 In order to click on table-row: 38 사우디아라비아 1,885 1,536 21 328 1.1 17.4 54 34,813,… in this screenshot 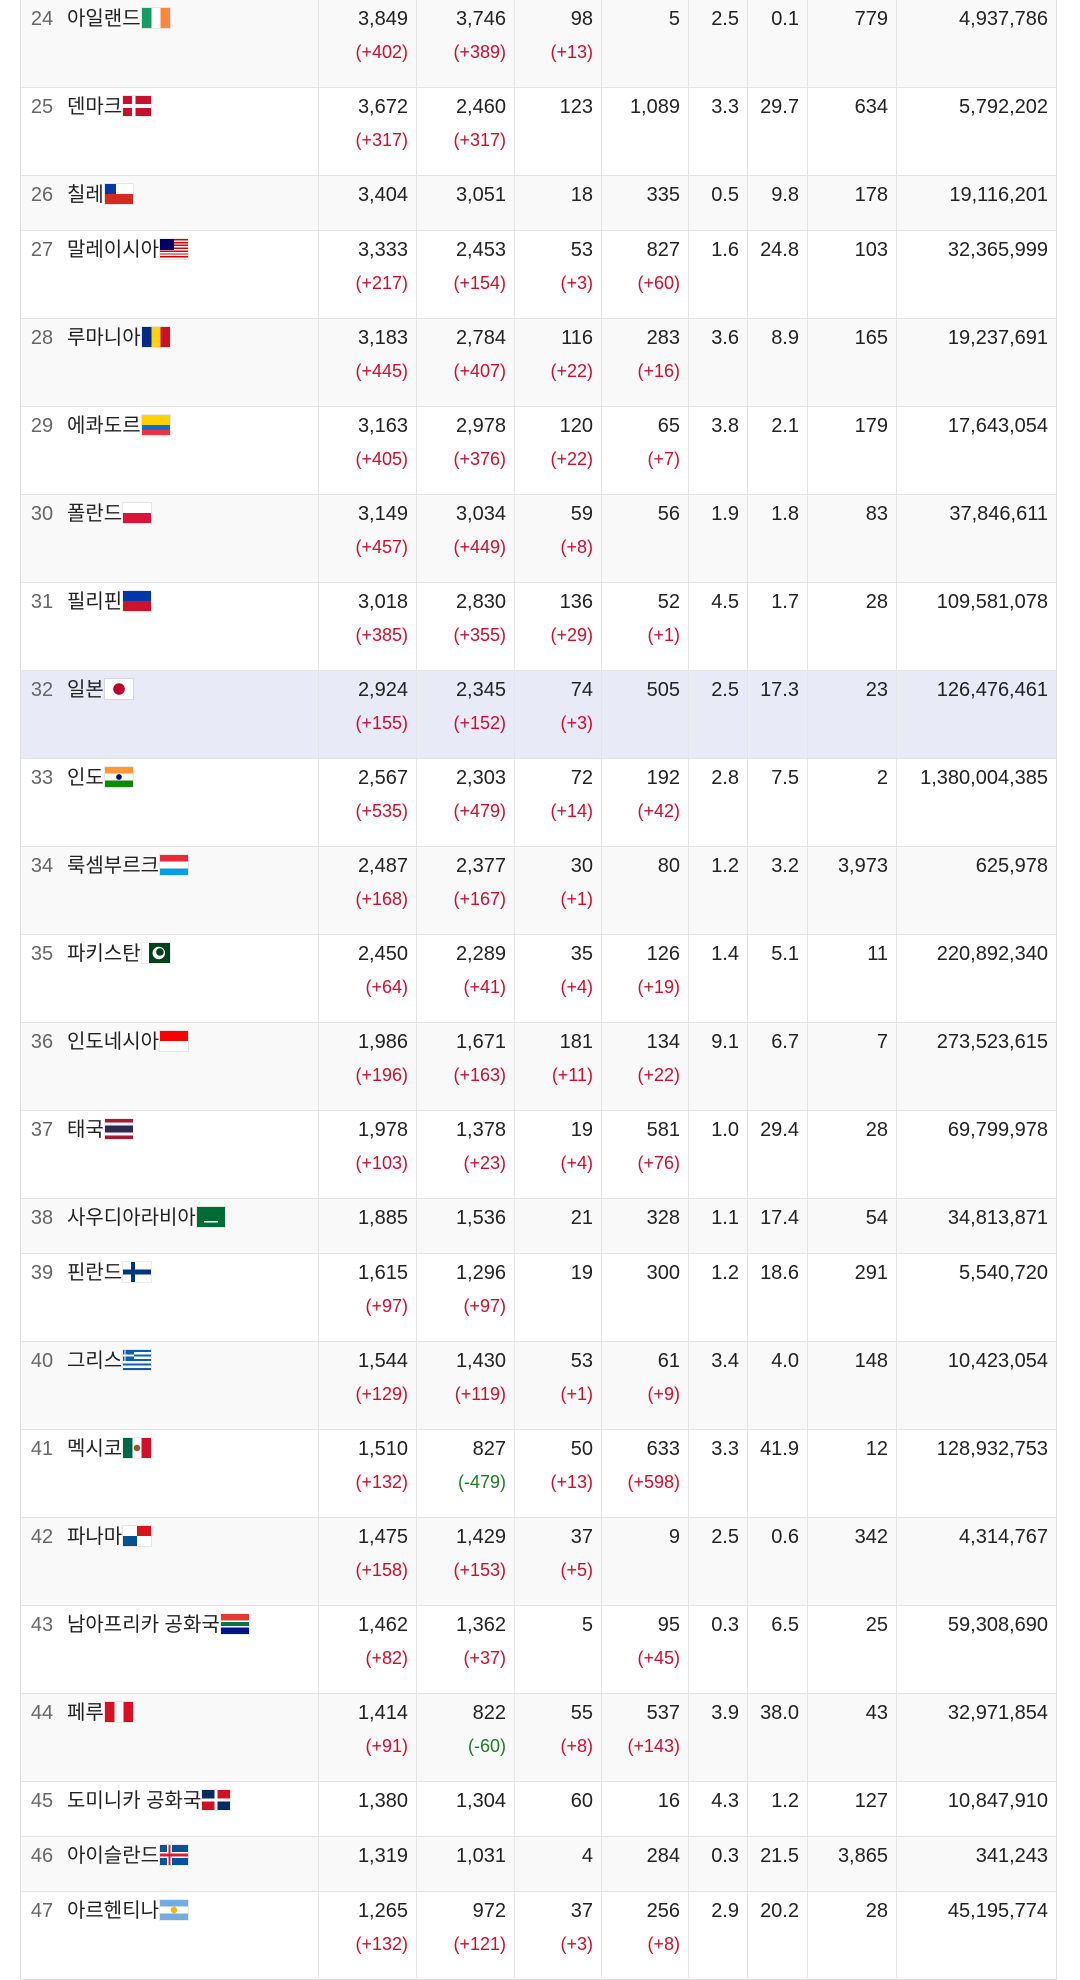, I will do `click(538, 1226)`.